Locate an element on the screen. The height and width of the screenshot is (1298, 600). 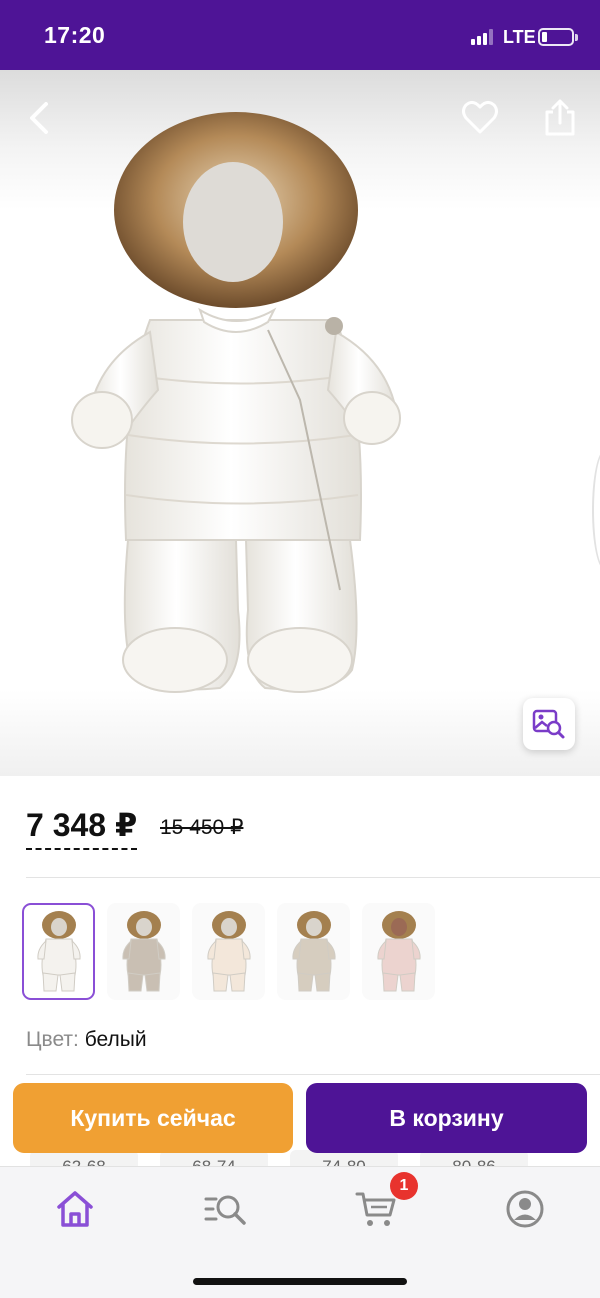
catalog-search-icon is located at coordinates (225, 1210).